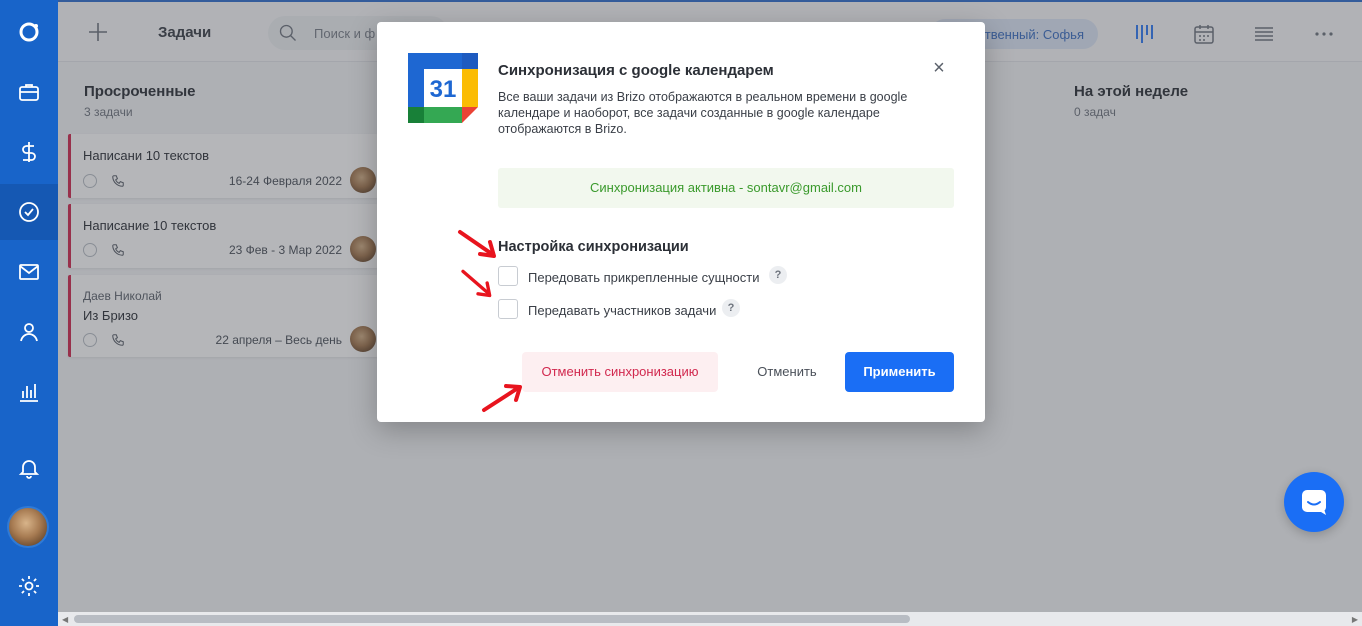  I want to click on chat-icon, so click(1314, 502).